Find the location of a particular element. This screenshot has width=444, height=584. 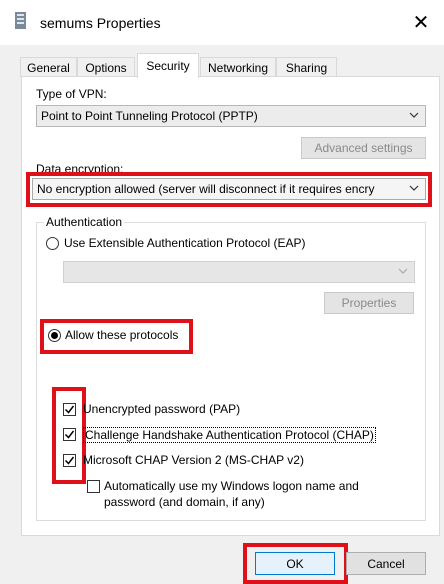

chap-checkbox is located at coordinates (69, 434).